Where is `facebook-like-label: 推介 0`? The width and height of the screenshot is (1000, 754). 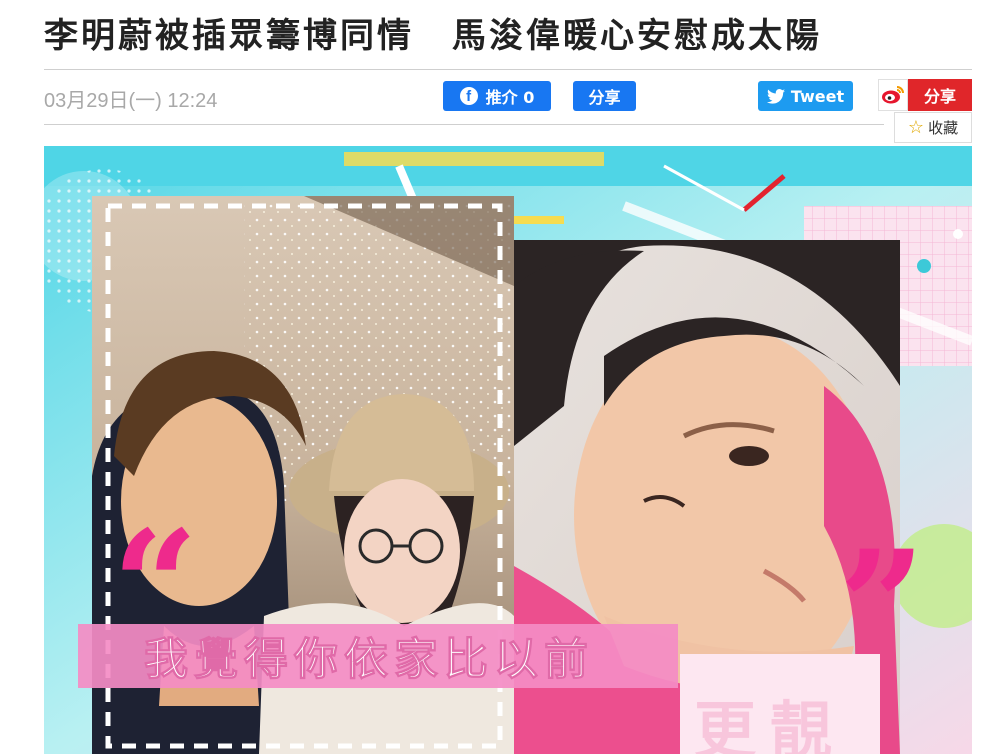 facebook-like-label: 推介 0 is located at coordinates (510, 97).